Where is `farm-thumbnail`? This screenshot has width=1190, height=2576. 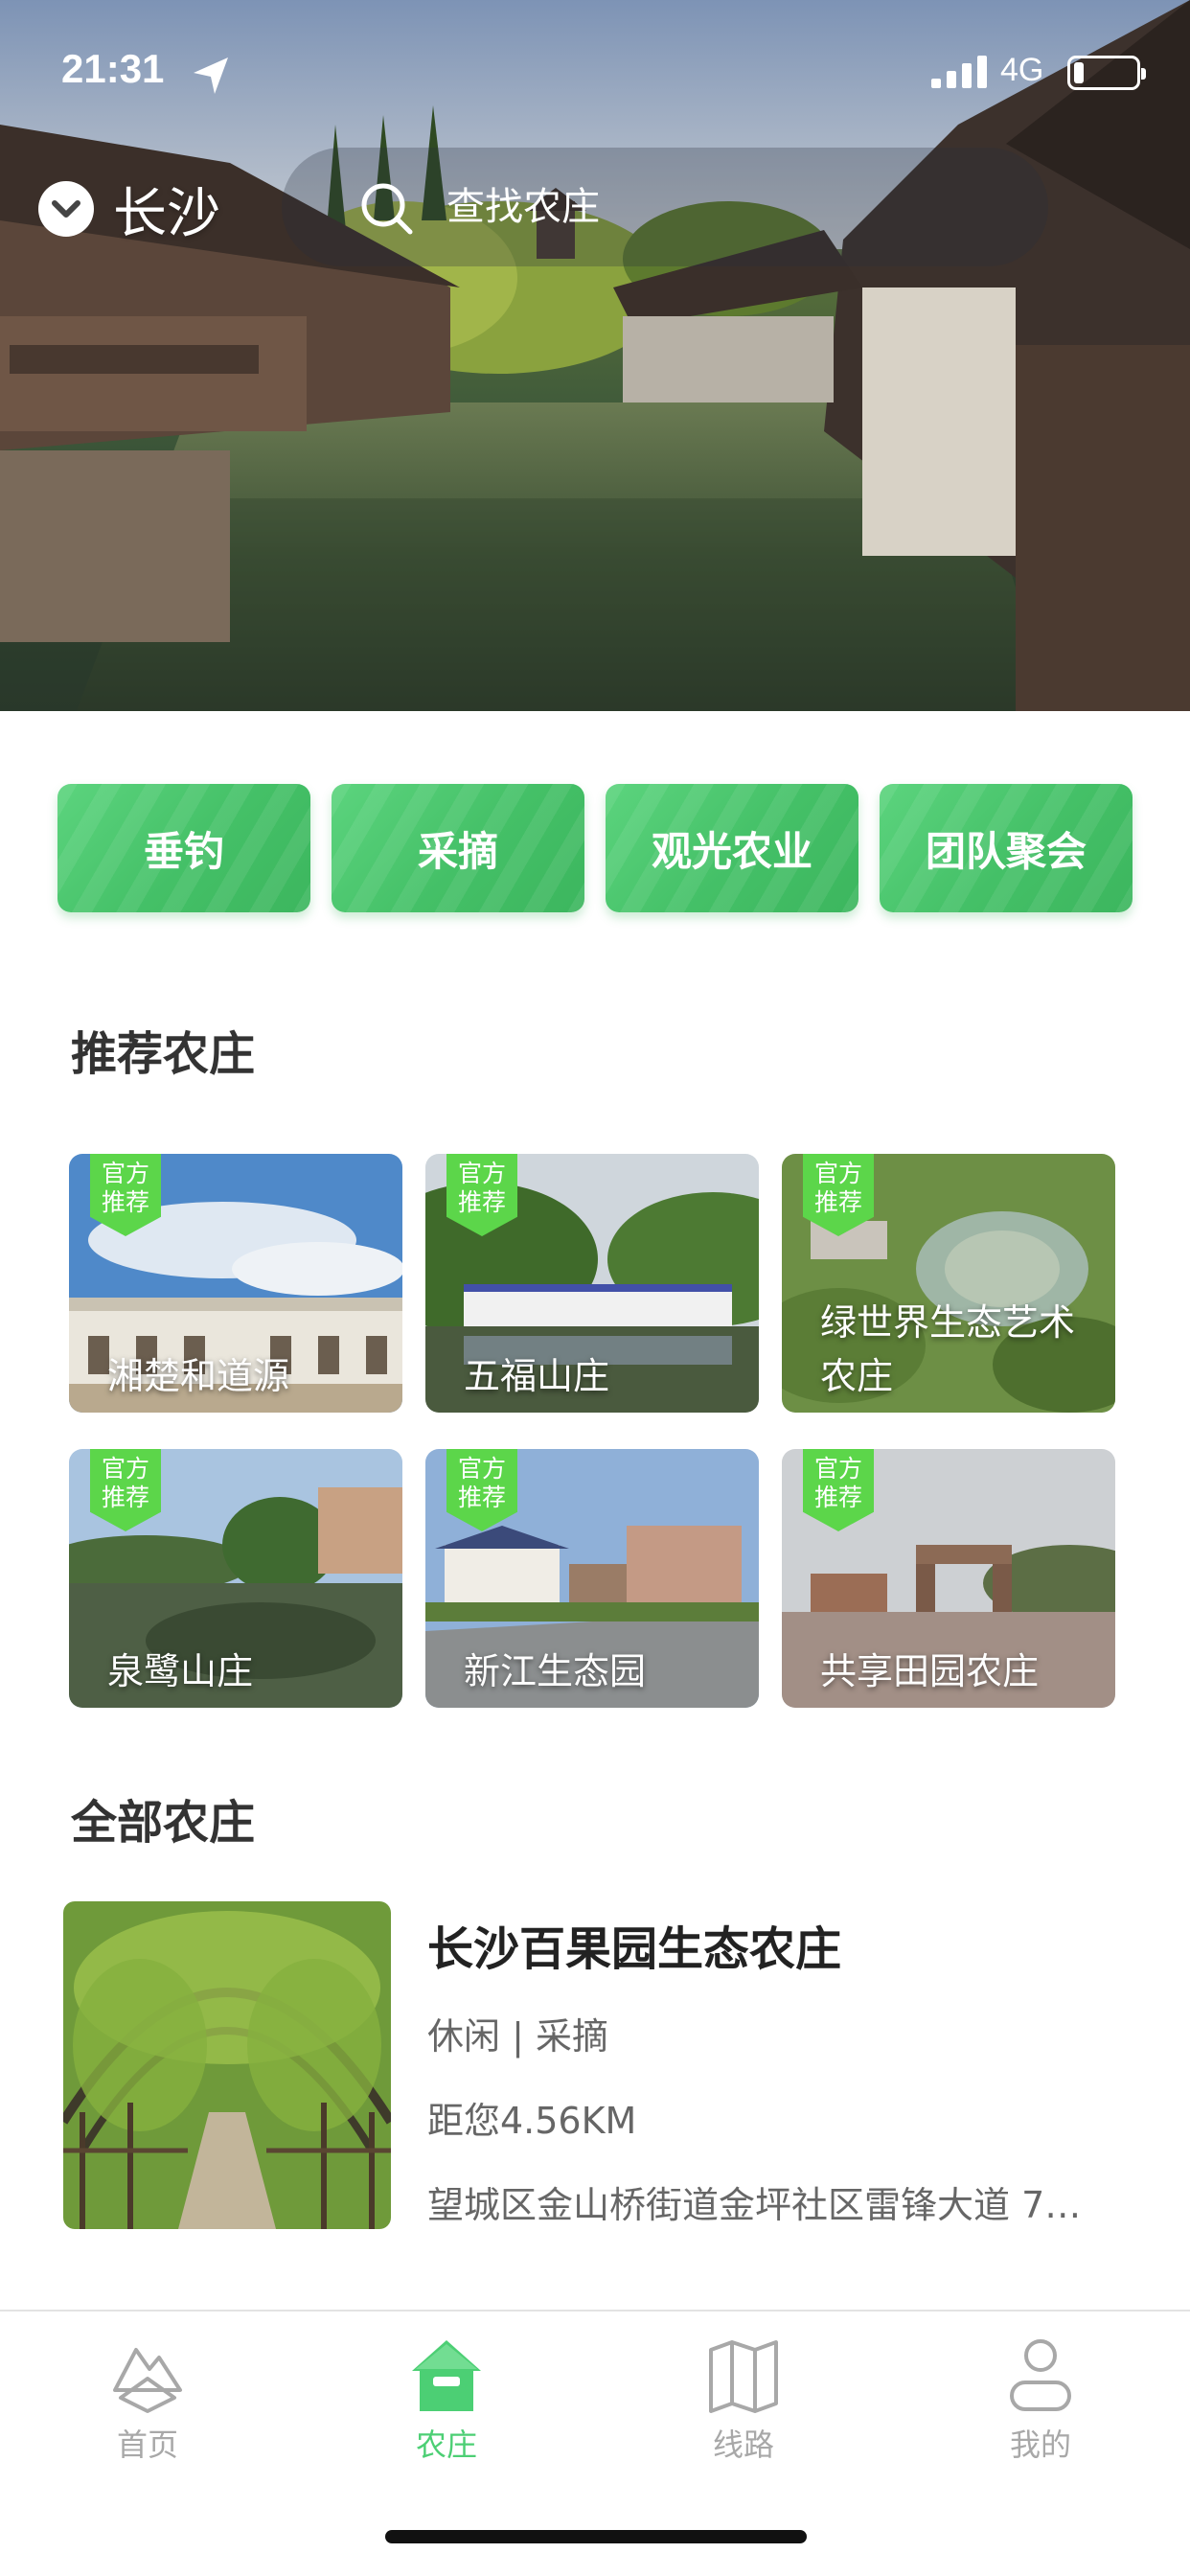 farm-thumbnail is located at coordinates (227, 2065).